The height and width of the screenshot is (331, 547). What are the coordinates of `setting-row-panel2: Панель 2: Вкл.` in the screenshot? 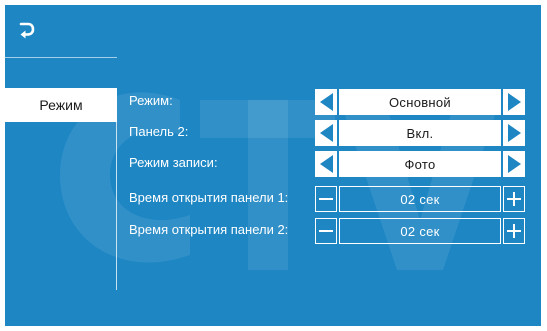 It's located at (329, 133).